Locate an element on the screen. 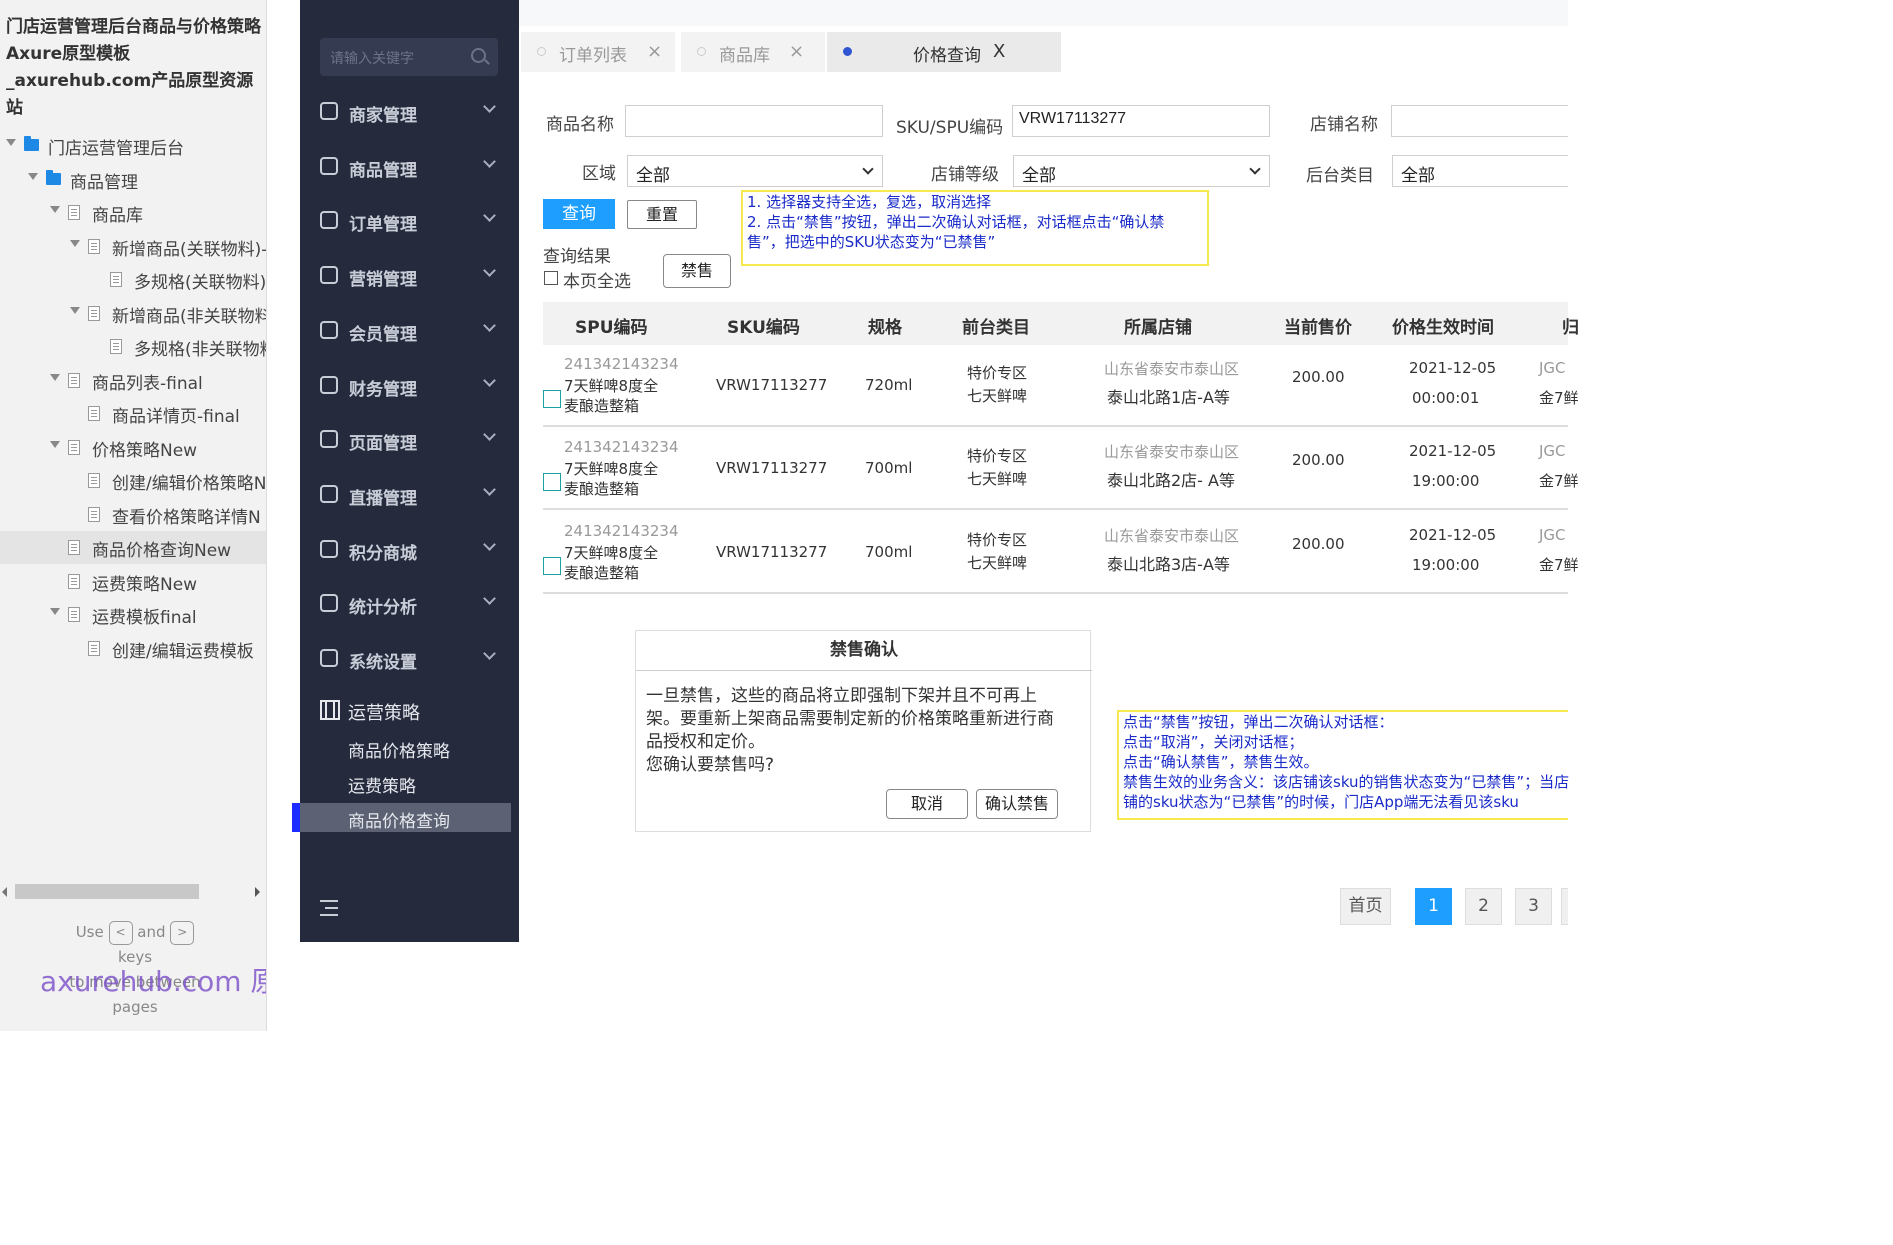  nav-sub-price-query: 商品价格查询 is located at coordinates (401, 817).